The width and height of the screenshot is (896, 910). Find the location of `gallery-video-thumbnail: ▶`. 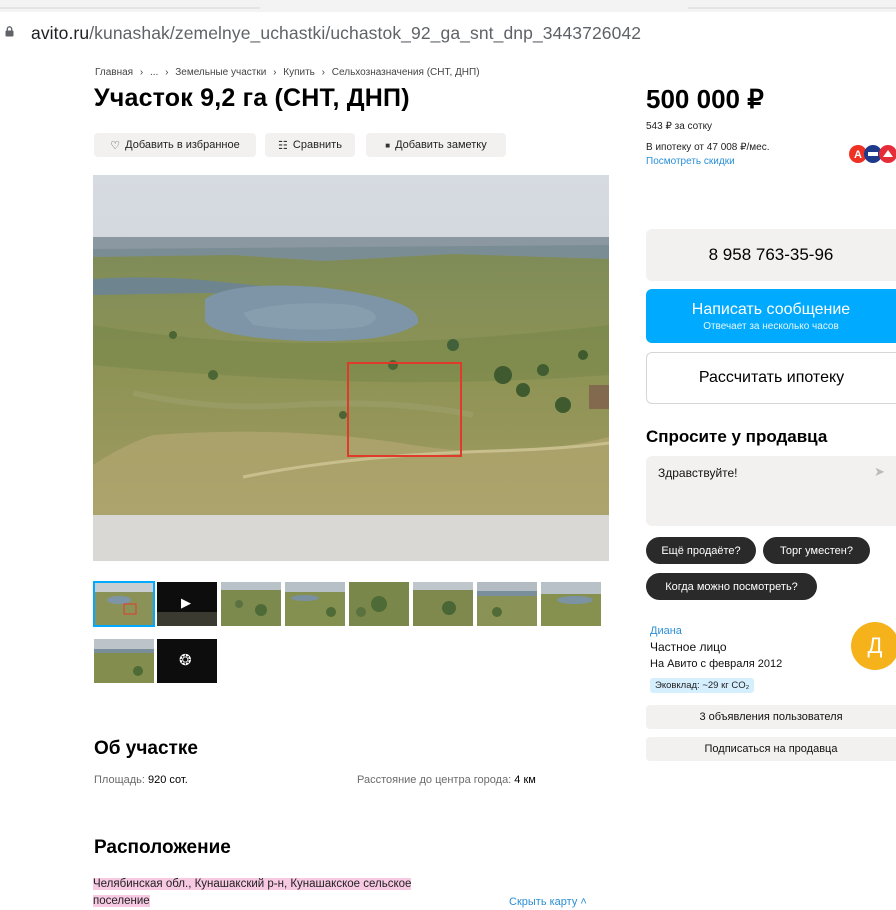

gallery-video-thumbnail: ▶ is located at coordinates (187, 604).